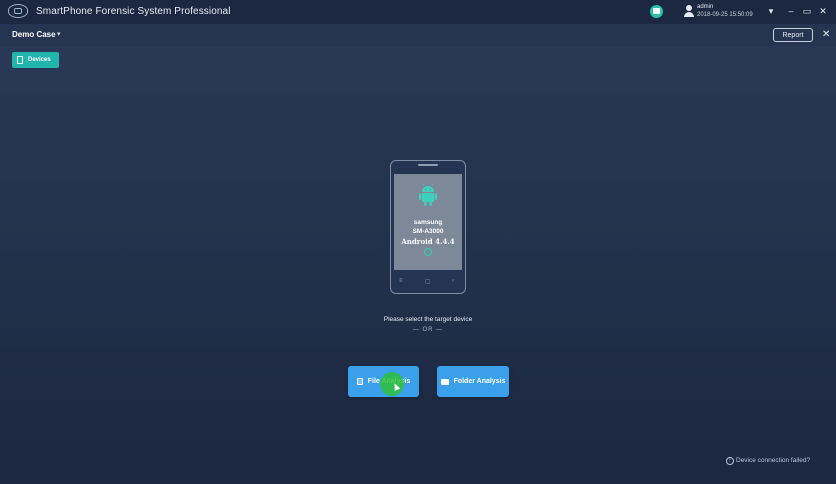  I want to click on menu-dropdown-button: ▾, so click(771, 11).